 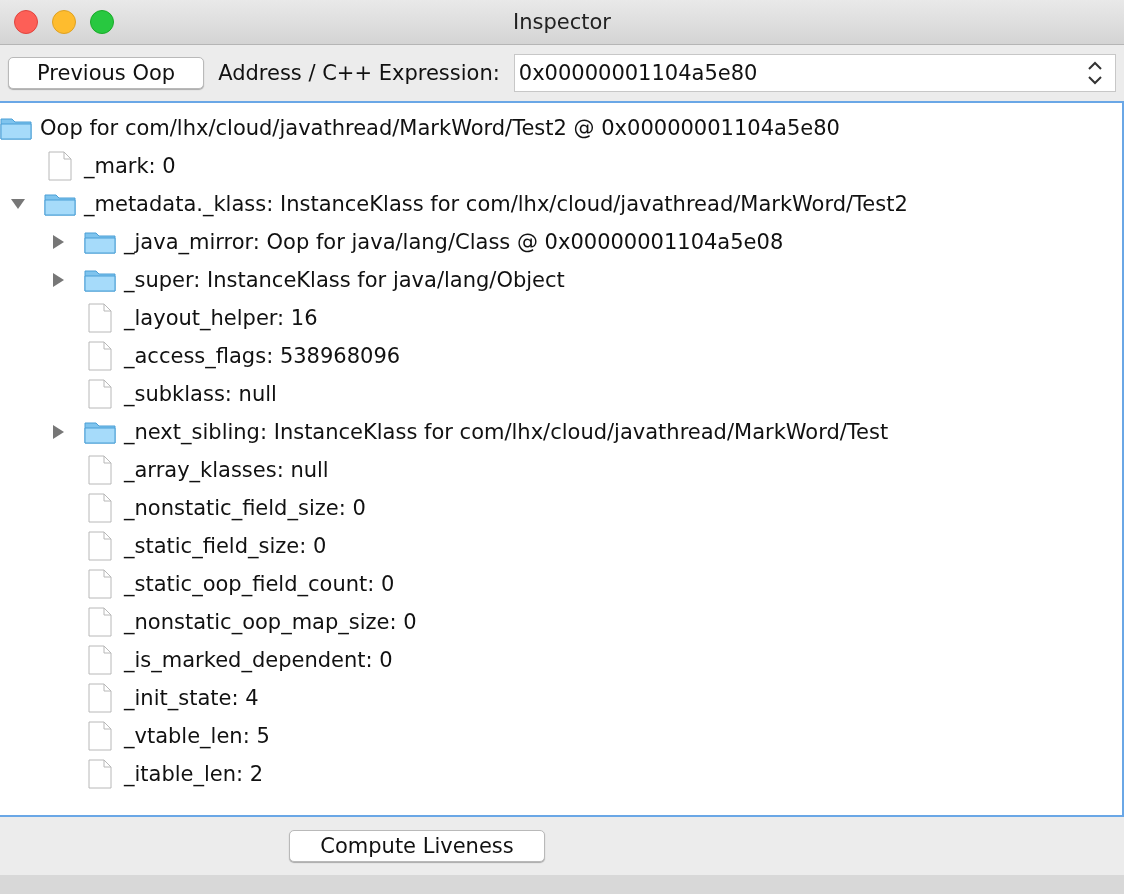 I want to click on tree-node-label: Oop for com/lhx/cloud/javathread/MarkWord/Test2 @ 0x00000001104a5e80, so click(x=440, y=128).